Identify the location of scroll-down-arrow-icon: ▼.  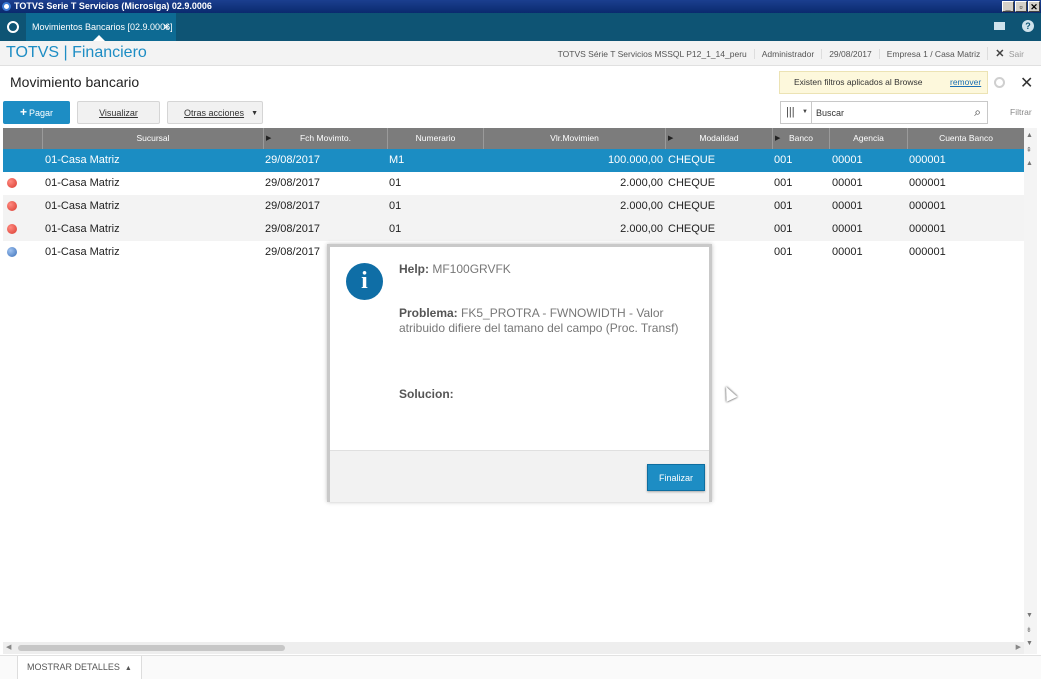
(1029, 615).